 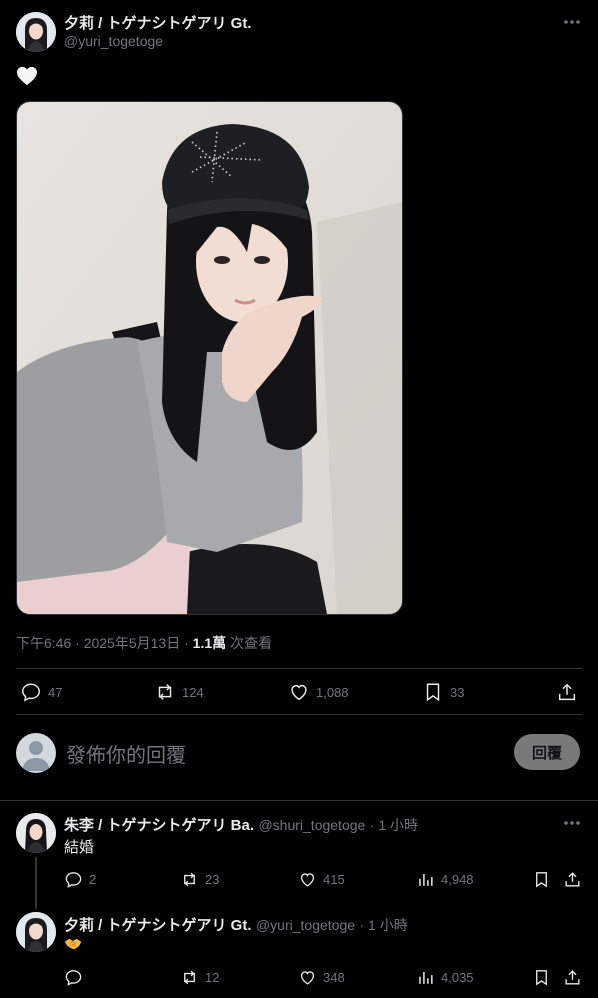 I want to click on reply-header: 朱李 / トゲナシトゲアリ Ba. @shuri_togetoge · 1 小時, so click(x=241, y=824).